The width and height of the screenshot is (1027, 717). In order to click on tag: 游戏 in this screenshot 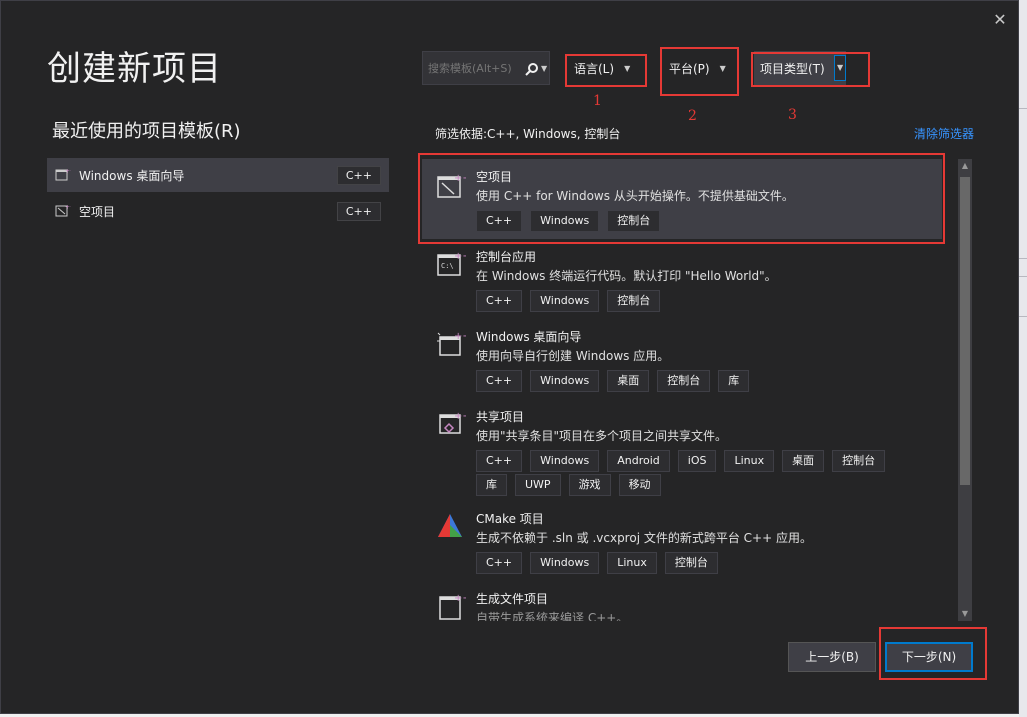, I will do `click(589, 485)`.